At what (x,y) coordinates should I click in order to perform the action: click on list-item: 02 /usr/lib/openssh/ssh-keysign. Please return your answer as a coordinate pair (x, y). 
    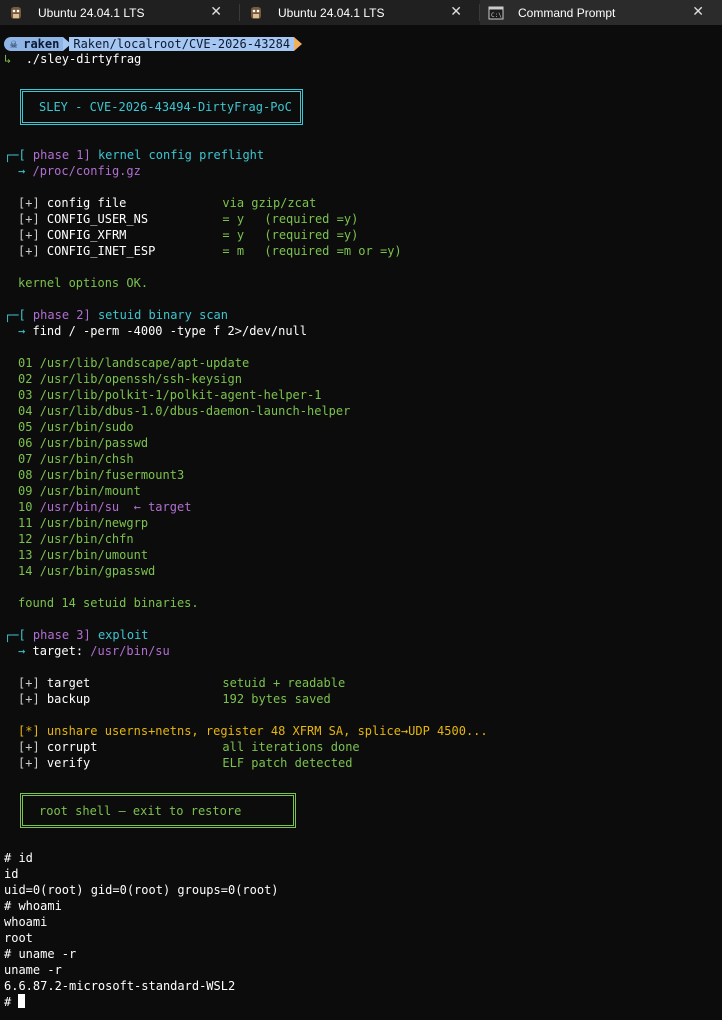
    Looking at the image, I should click on (130, 379).